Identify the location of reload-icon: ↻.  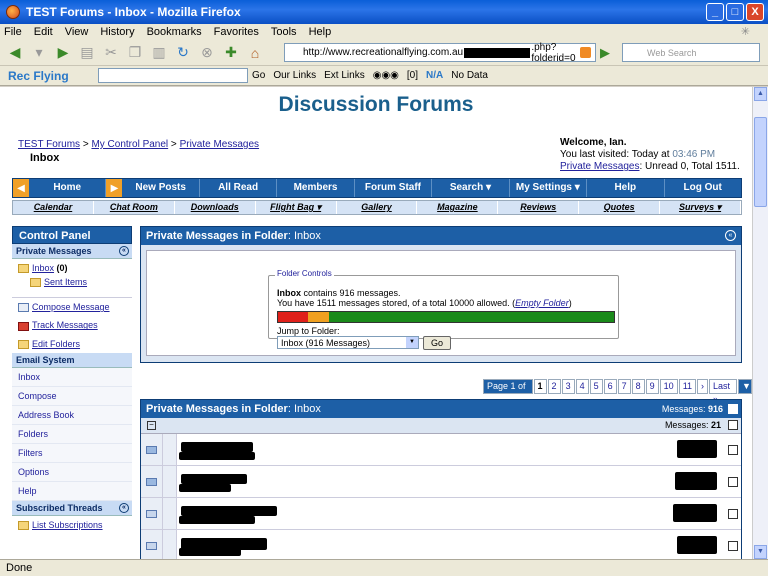
(183, 53).